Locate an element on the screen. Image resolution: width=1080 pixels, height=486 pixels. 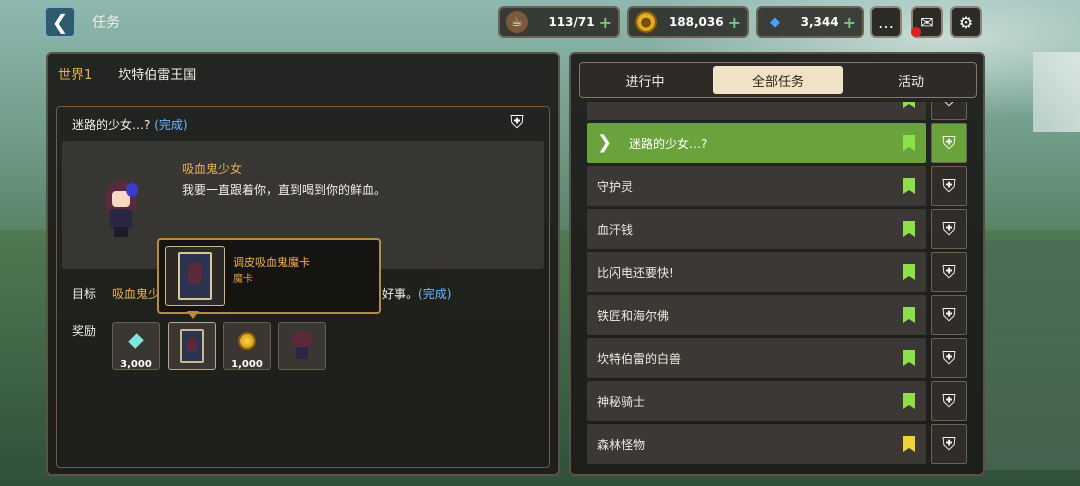
quest-row: 坎特伯雷的白兽 ⛨ is located at coordinates (778, 358).